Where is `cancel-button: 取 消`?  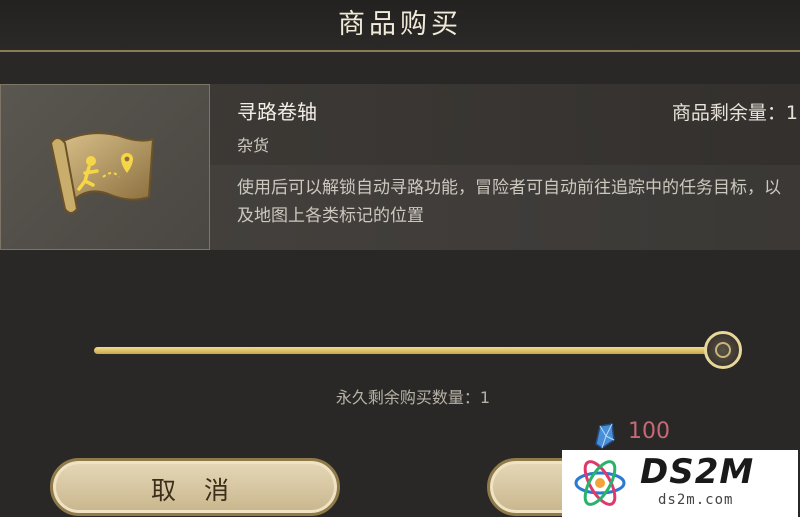 cancel-button: 取 消 is located at coordinates (195, 487).